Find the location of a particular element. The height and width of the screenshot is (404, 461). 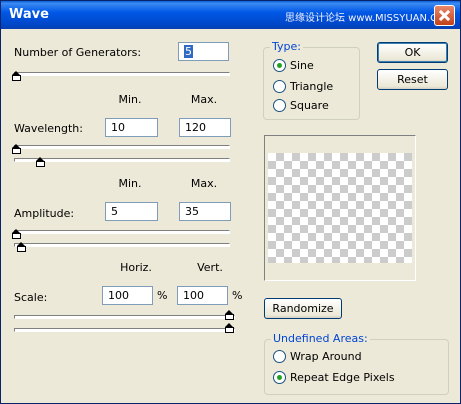

scale-vert-slider-thumb is located at coordinates (229, 328).